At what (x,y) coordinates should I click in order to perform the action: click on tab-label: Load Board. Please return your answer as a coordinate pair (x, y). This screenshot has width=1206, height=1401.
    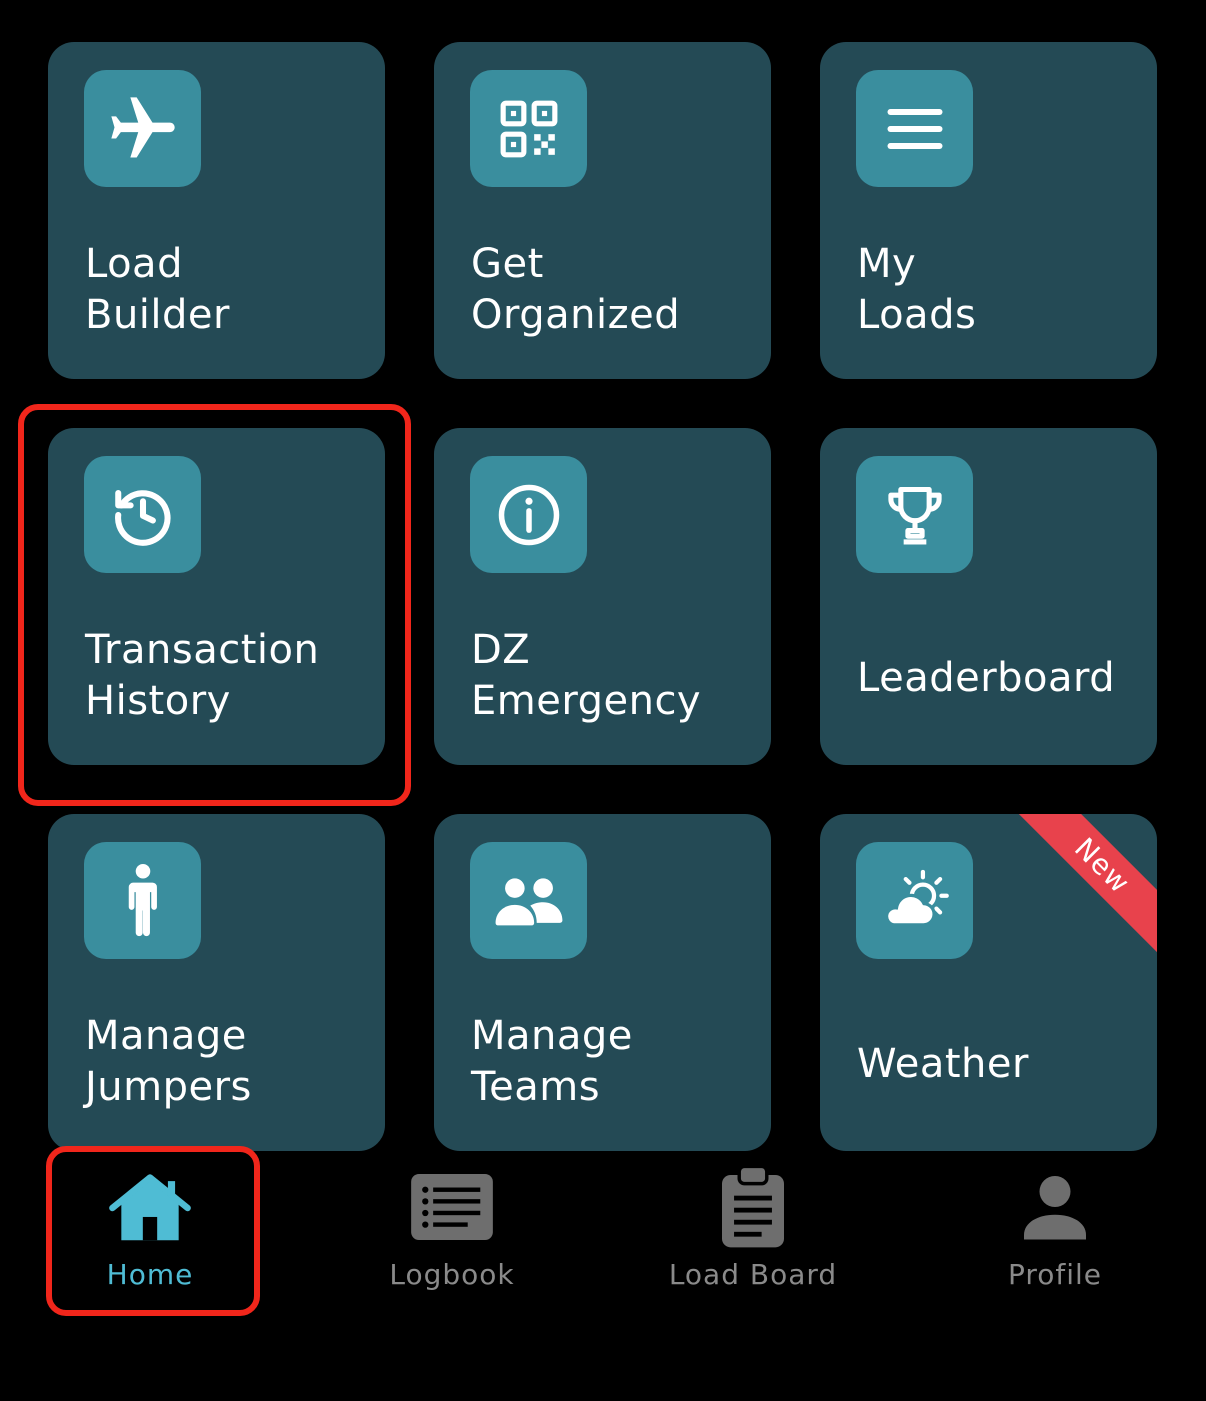
    Looking at the image, I should click on (753, 1274).